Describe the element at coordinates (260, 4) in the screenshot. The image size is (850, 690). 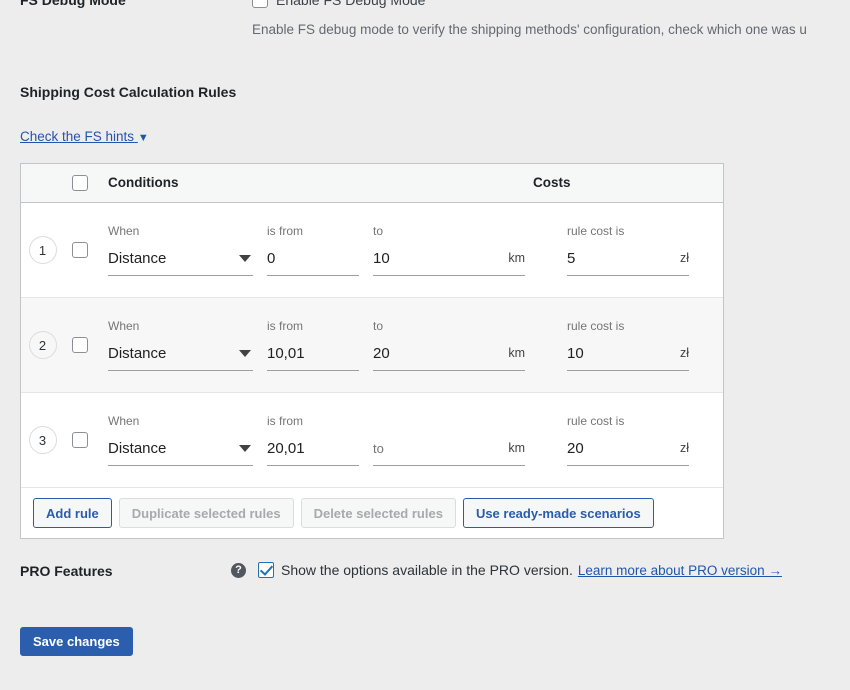
I see `checkbox-box-icon` at that location.